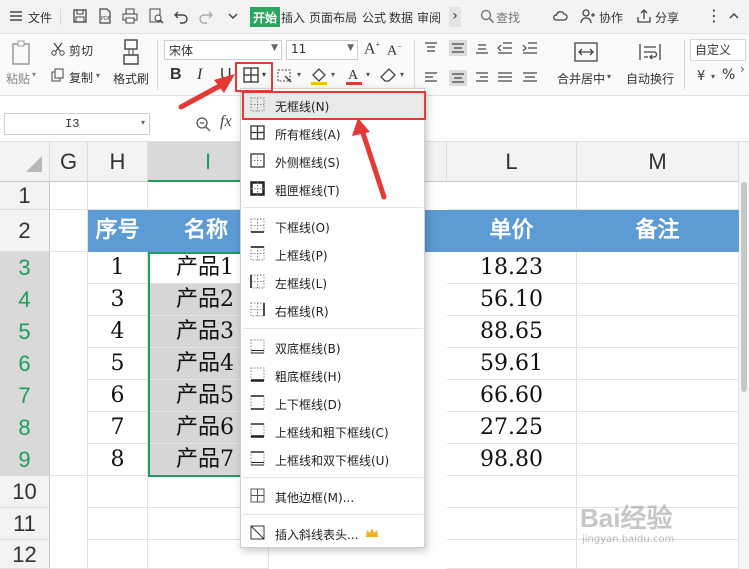 Image resolution: width=749 pixels, height=569 pixels. Describe the element at coordinates (25, 196) in the screenshot. I see `row-header-1: 1` at that location.